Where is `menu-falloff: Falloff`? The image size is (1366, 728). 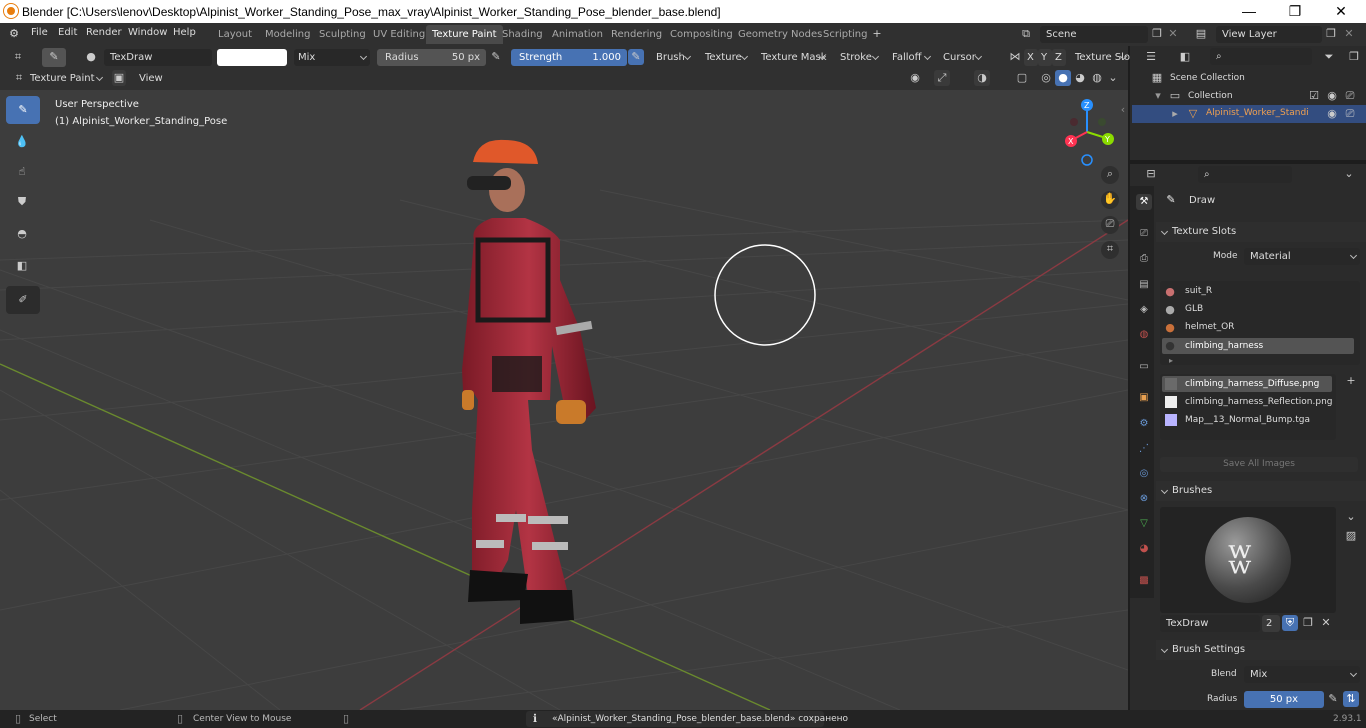
menu-falloff: Falloff is located at coordinates (911, 57).